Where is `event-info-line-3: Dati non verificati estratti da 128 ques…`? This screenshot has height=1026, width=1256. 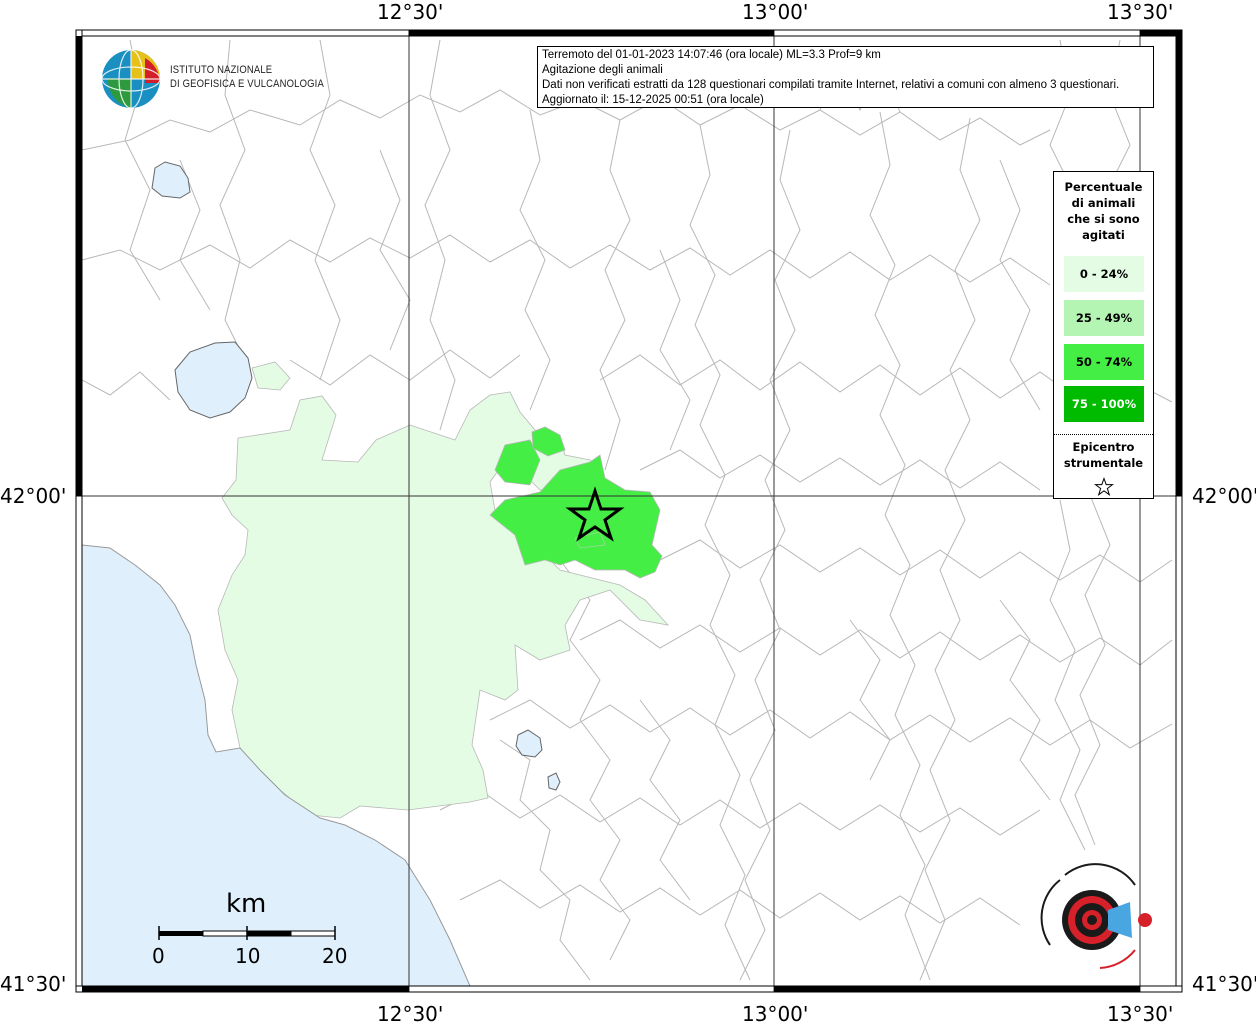 event-info-line-3: Dati non verificati estratti da 128 ques… is located at coordinates (831, 85).